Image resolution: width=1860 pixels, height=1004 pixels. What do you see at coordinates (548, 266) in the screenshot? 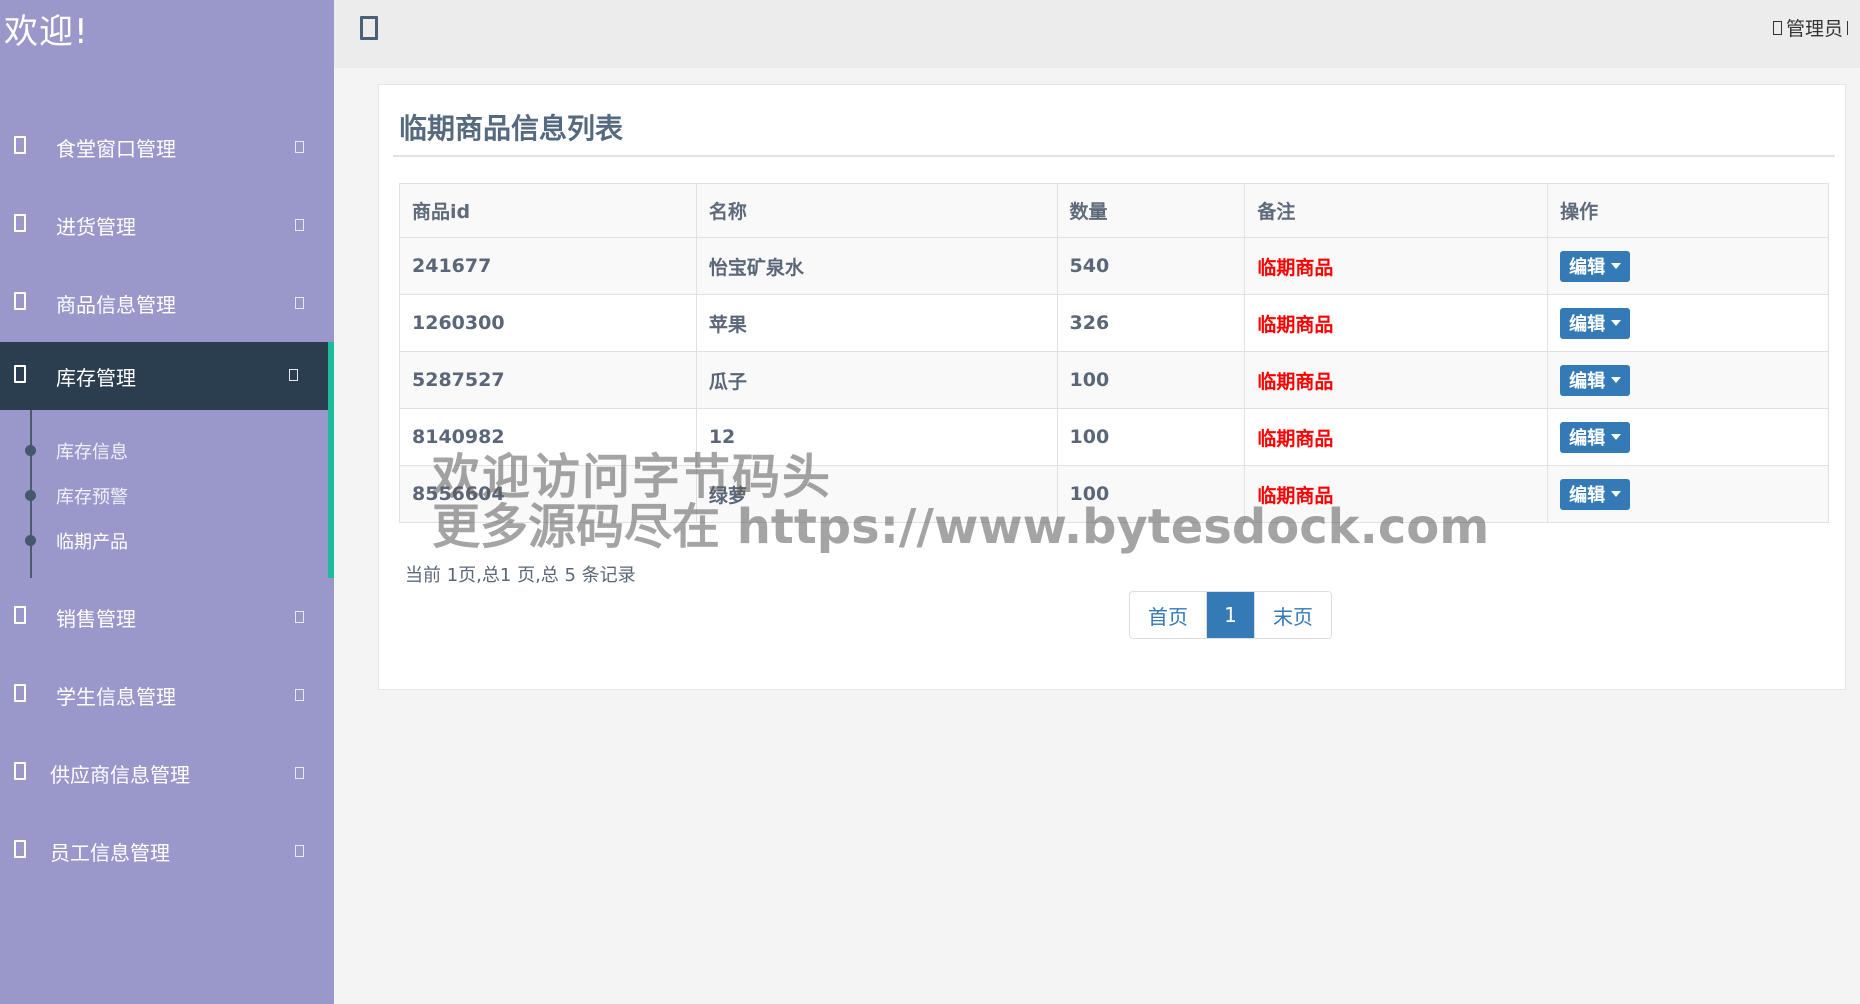
I see `cell-id: 241677` at bounding box center [548, 266].